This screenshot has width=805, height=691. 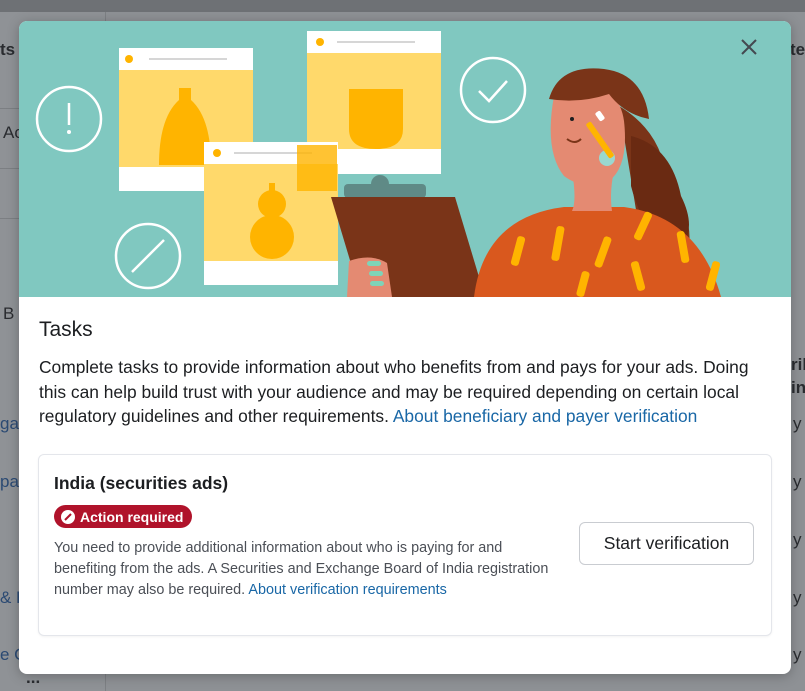 What do you see at coordinates (798, 387) in the screenshot?
I see `background-text: in` at bounding box center [798, 387].